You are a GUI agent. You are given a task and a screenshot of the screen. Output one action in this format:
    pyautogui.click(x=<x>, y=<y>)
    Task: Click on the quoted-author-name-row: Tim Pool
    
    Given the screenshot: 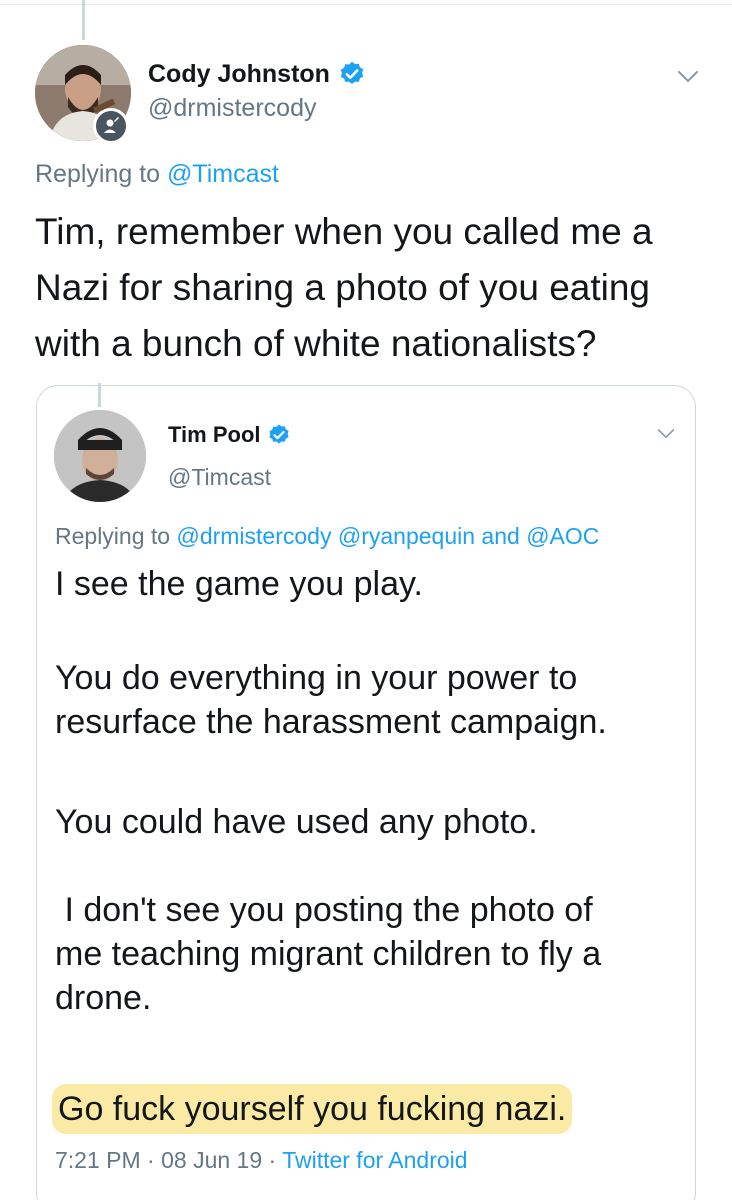 What is the action you would take?
    pyautogui.click(x=229, y=435)
    